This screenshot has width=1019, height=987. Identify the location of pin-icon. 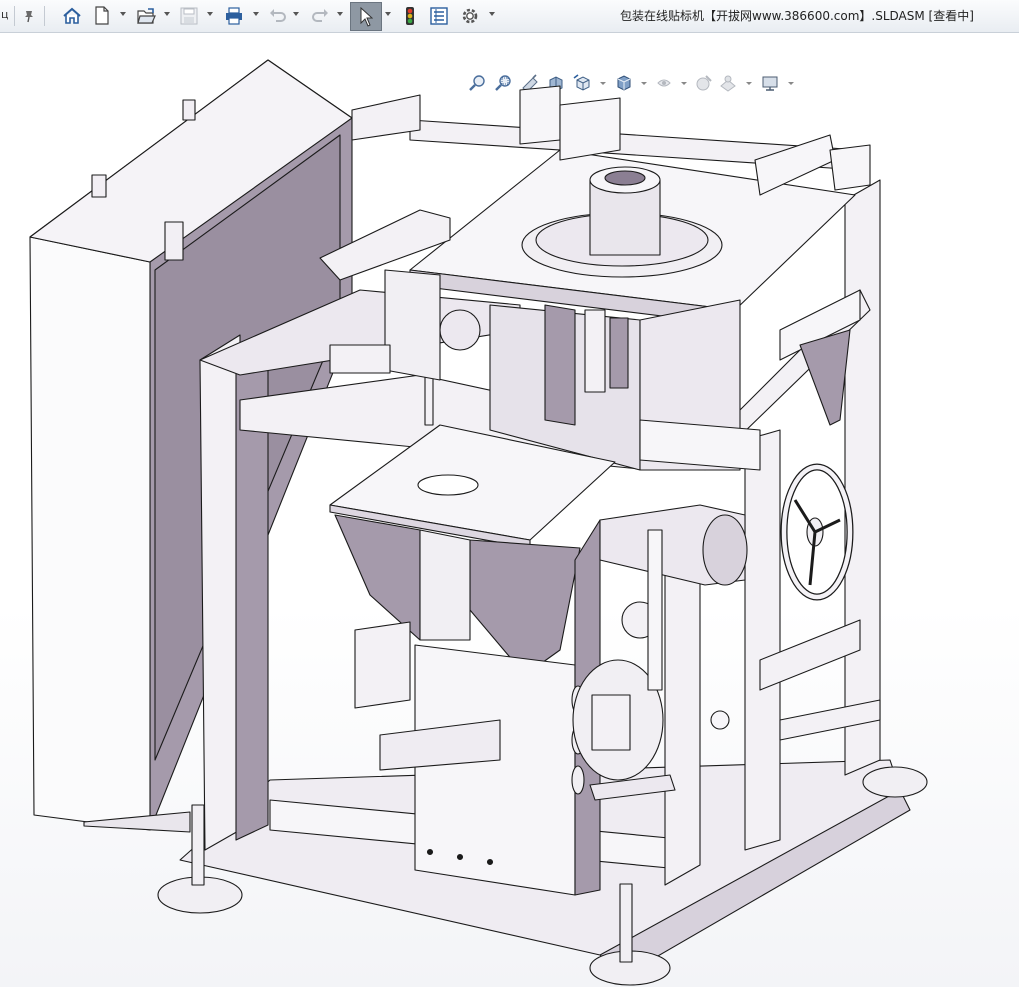
(29, 15).